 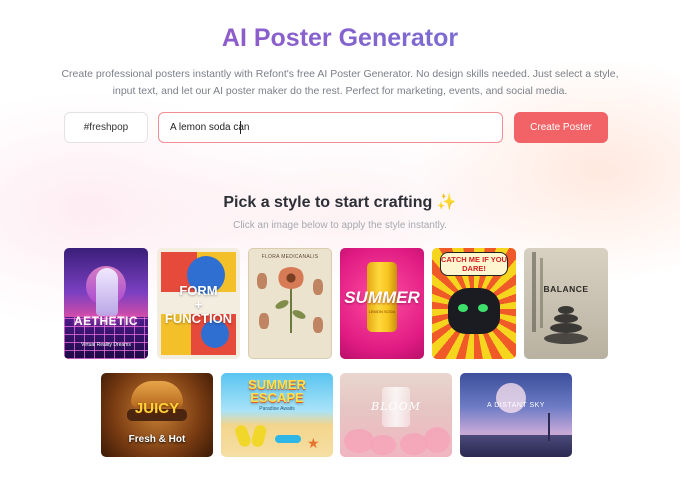 I want to click on sunglasses, so click(x=288, y=439).